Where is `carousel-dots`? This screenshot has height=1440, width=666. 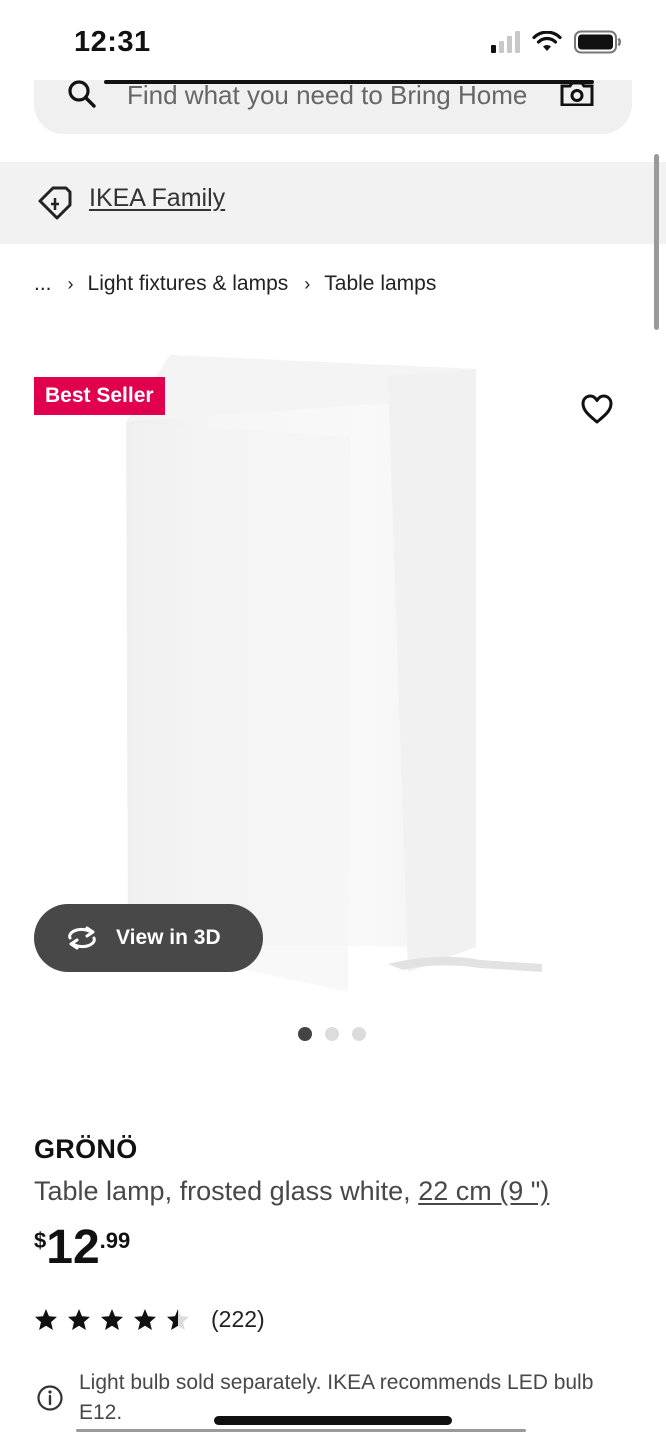
carousel-dots is located at coordinates (332, 1034).